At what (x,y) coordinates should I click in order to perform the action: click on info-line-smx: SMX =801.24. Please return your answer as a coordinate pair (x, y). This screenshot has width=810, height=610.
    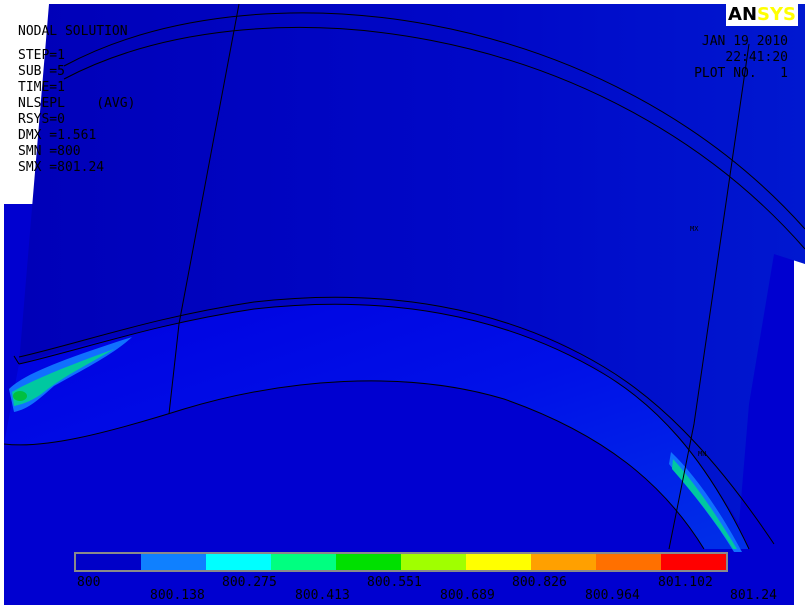
    Looking at the image, I should click on (61, 167).